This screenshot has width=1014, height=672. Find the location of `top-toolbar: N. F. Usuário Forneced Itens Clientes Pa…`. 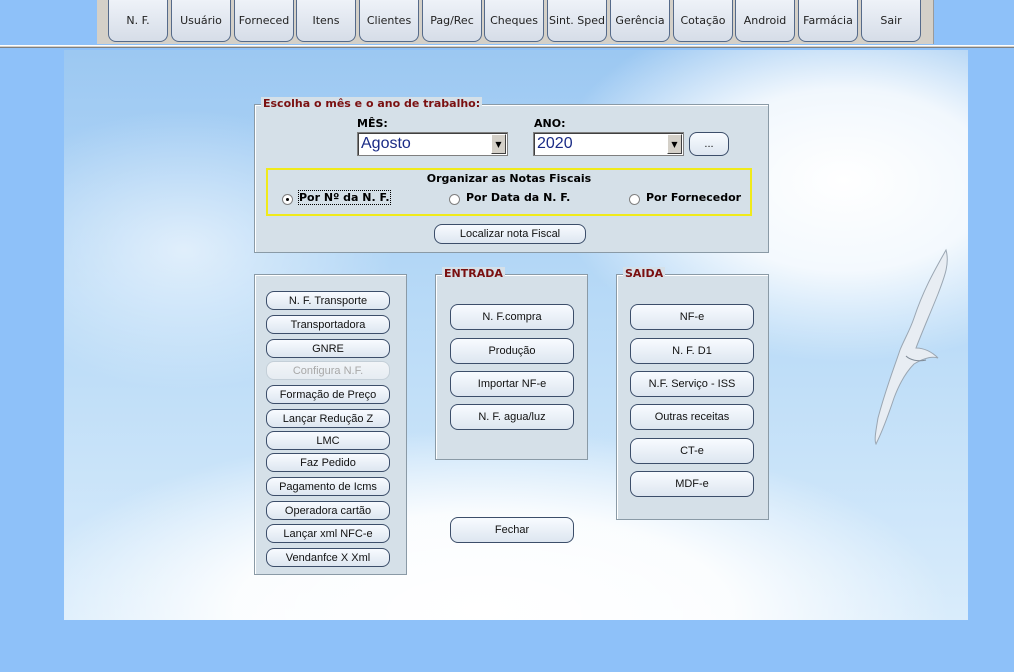

top-toolbar: N. F. Usuário Forneced Itens Clientes Pa… is located at coordinates (515, 22).